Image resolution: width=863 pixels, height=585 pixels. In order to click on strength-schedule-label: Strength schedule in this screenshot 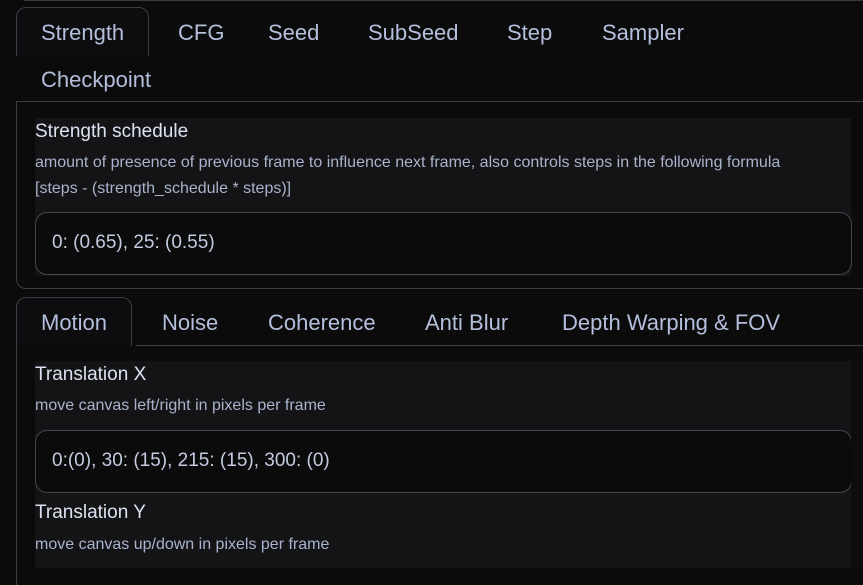, I will do `click(112, 131)`.